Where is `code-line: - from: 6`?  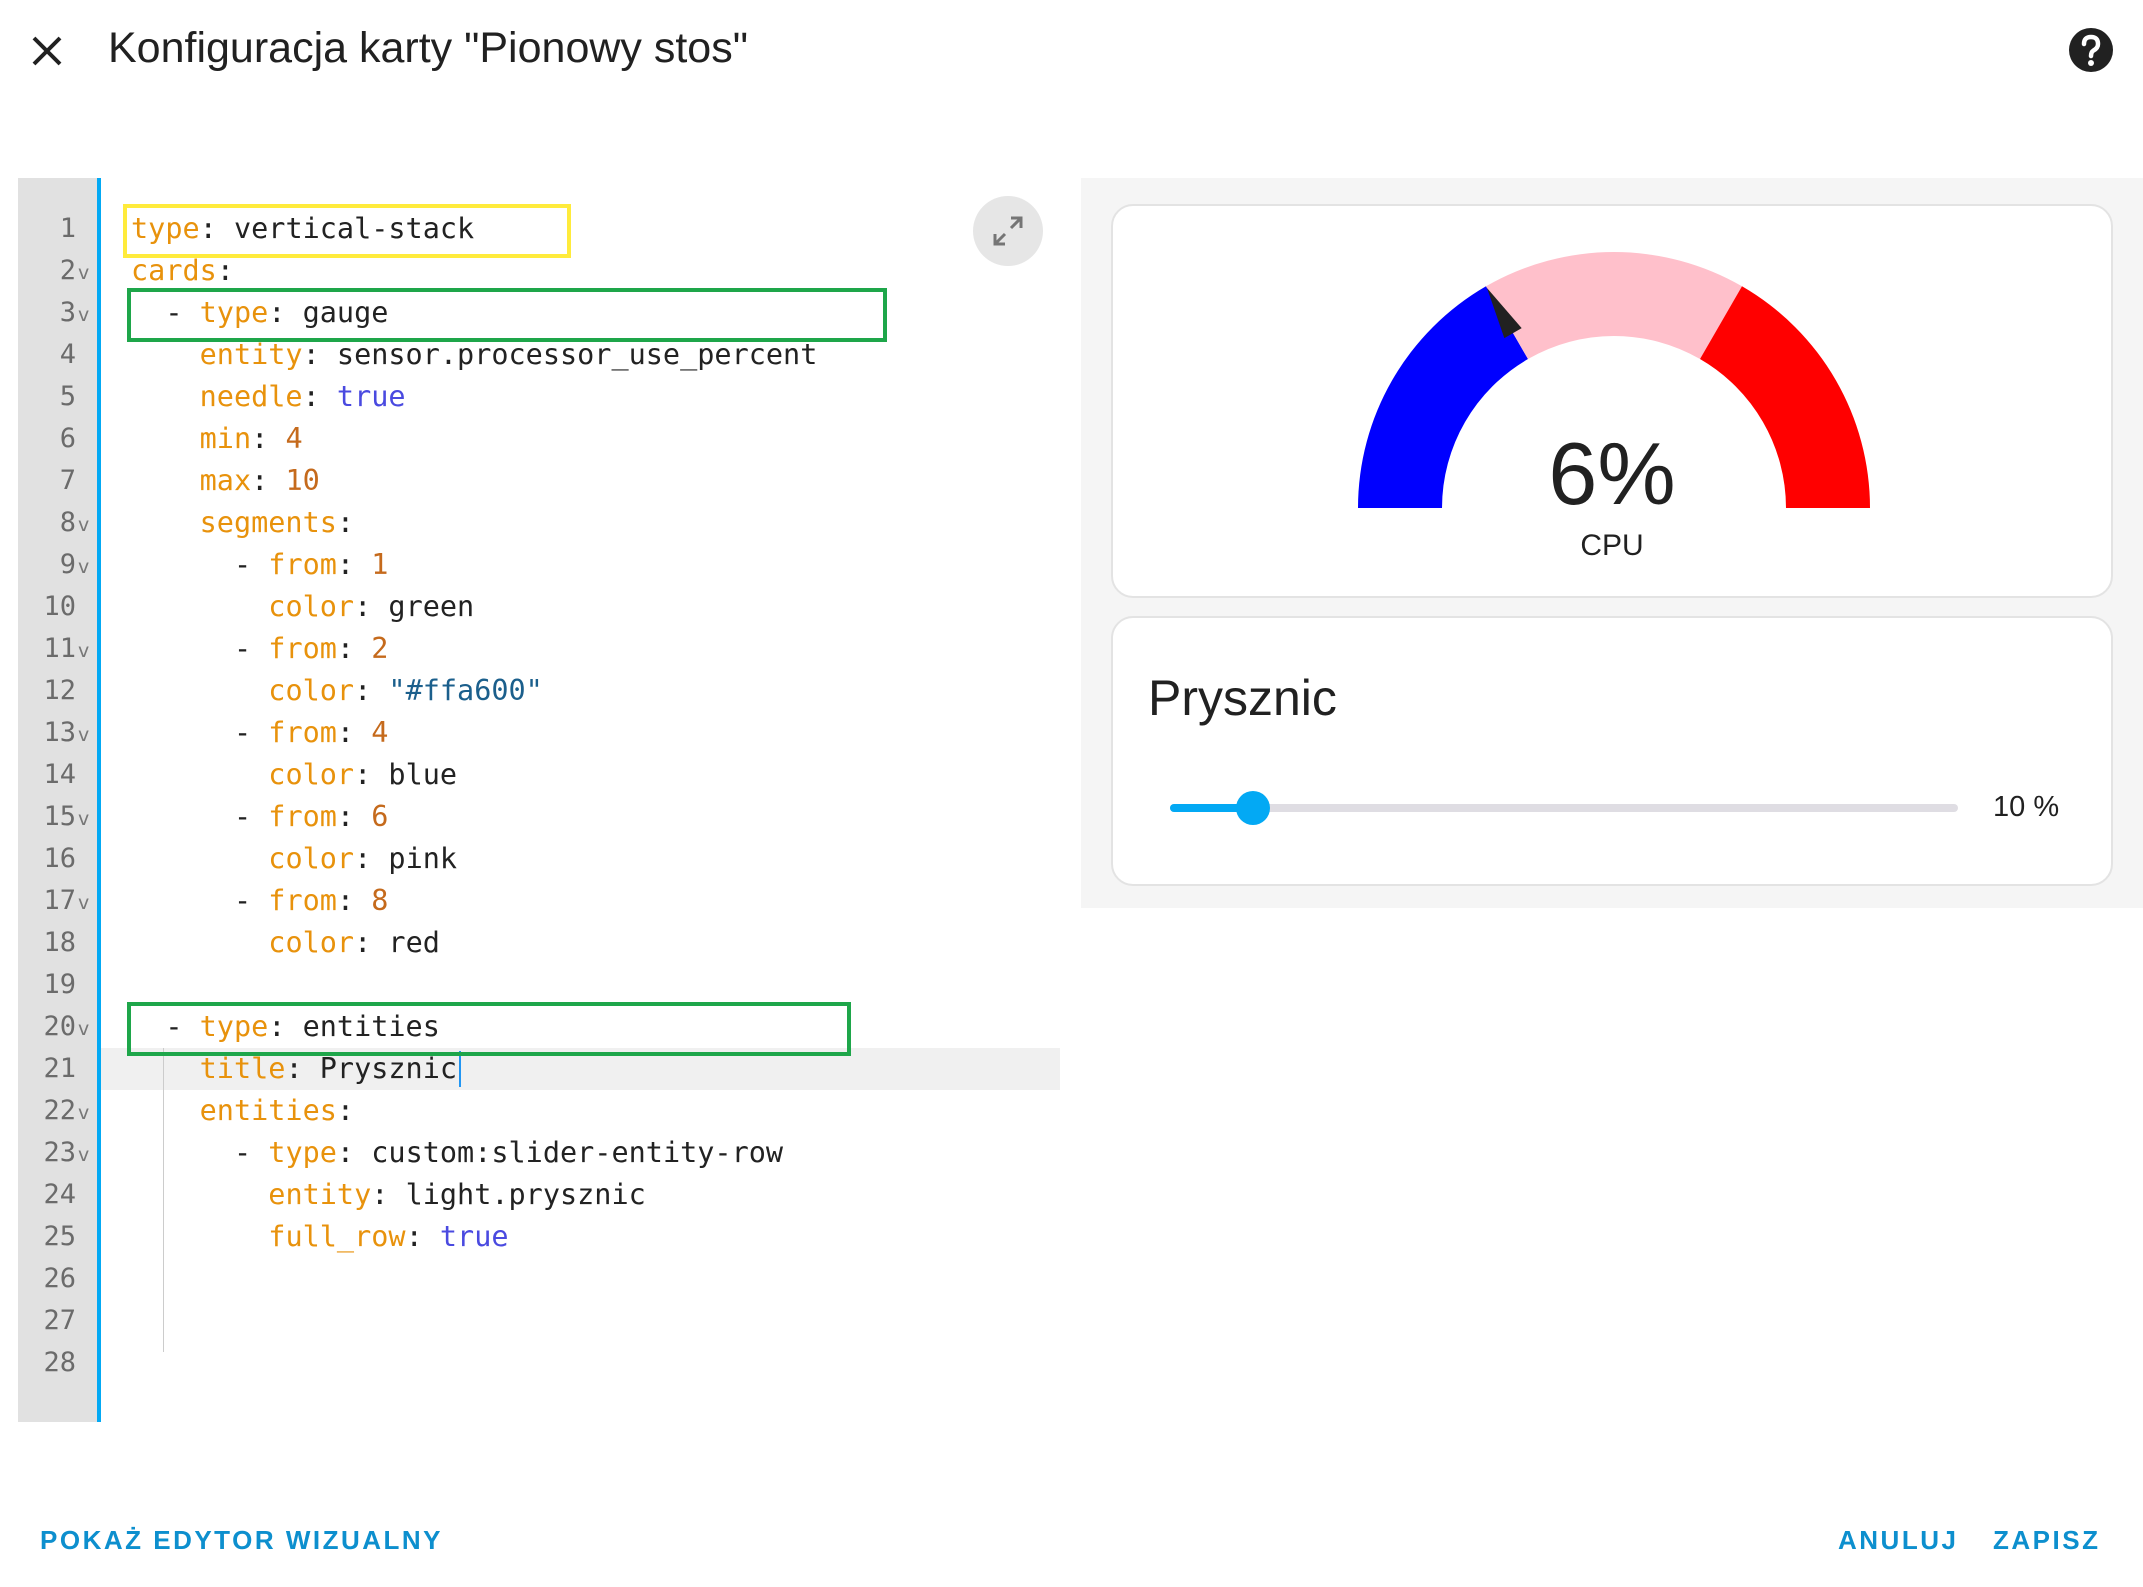
code-line: - from: 6 is located at coordinates (259, 817).